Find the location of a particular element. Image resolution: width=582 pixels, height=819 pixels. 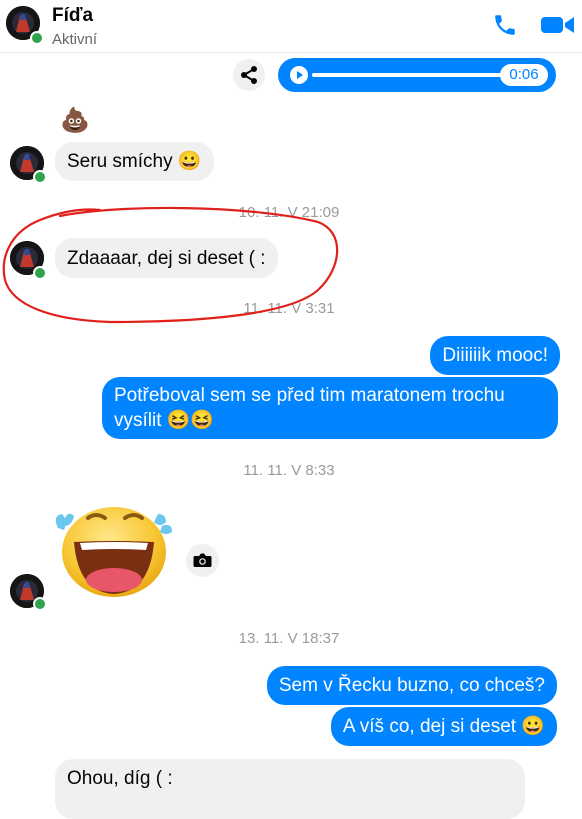

phone-icon is located at coordinates (506, 25).